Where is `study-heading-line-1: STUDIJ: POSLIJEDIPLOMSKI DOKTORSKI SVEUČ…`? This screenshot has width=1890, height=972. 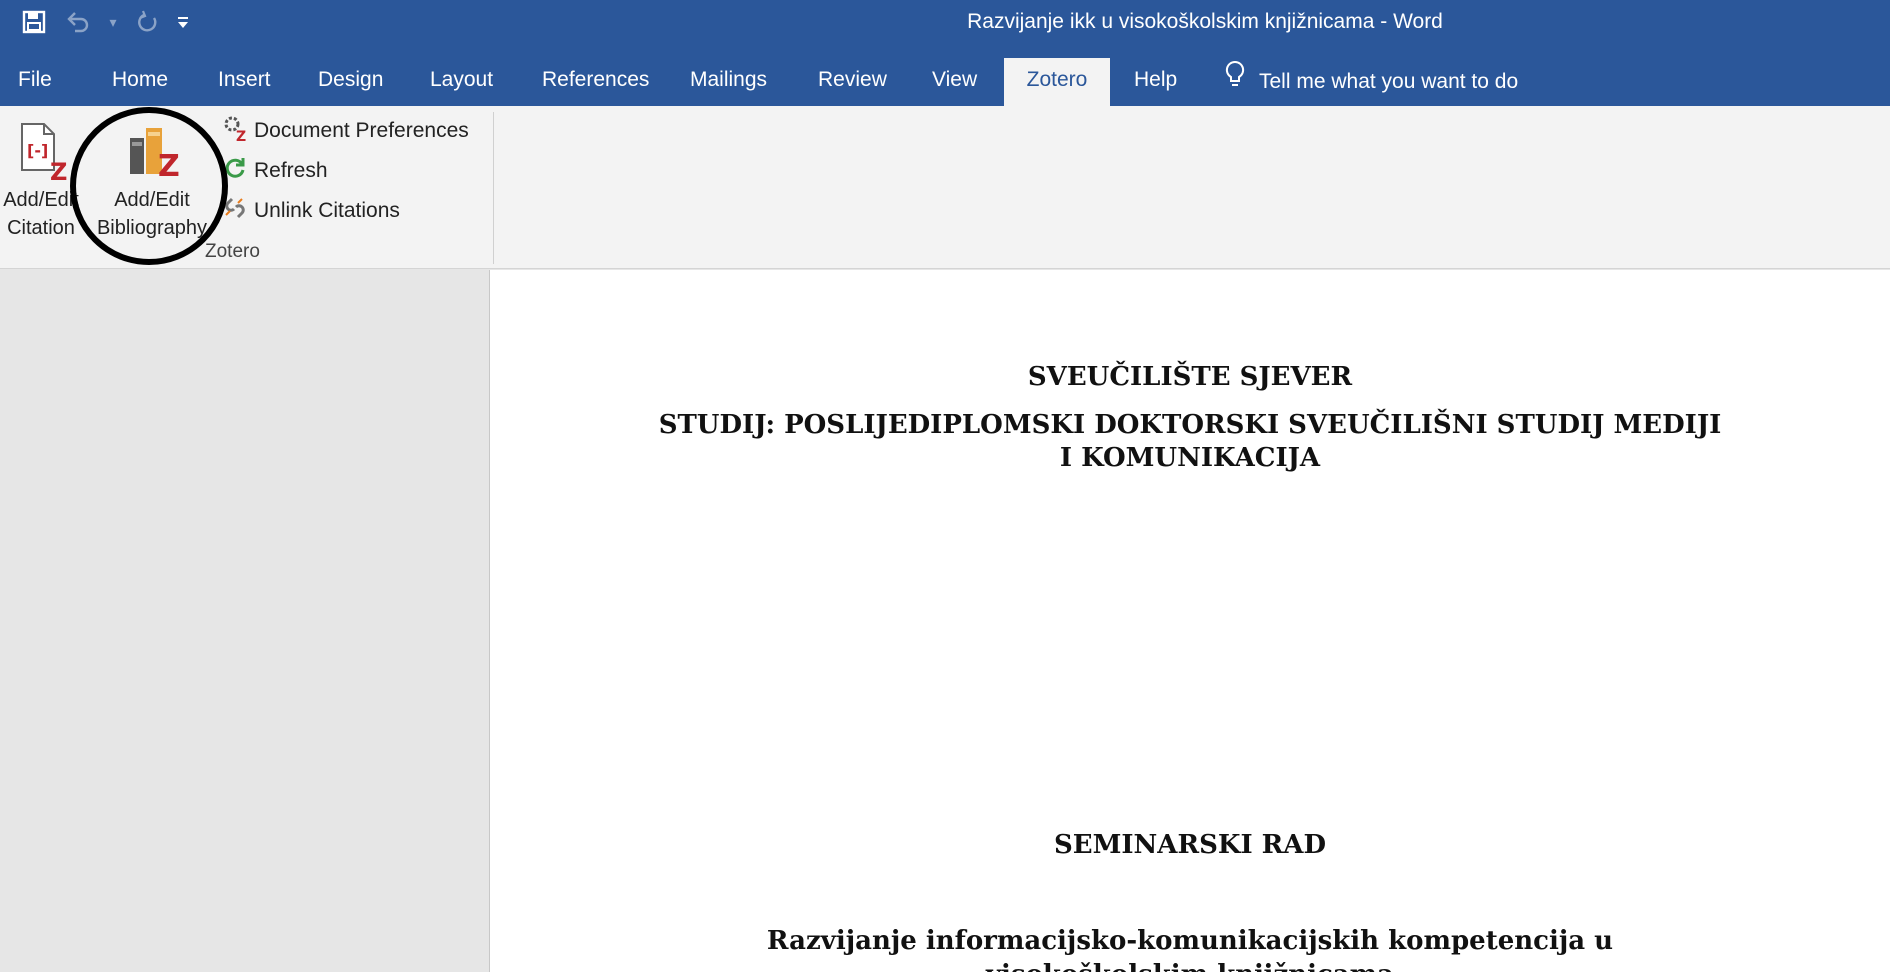
study-heading-line-1: STUDIJ: POSLIJEDIPLOMSKI DOKTORSKI SVEUČ… is located at coordinates (1190, 425).